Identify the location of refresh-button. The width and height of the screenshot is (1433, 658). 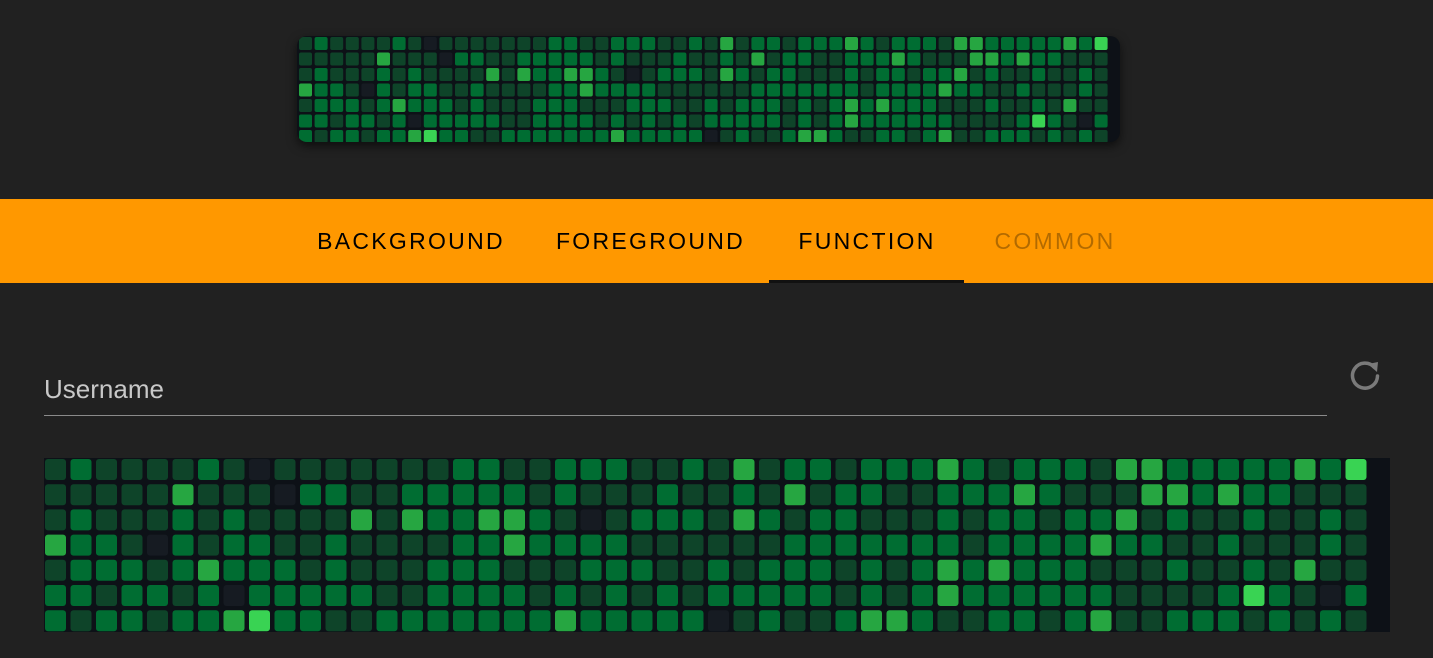
(1365, 375).